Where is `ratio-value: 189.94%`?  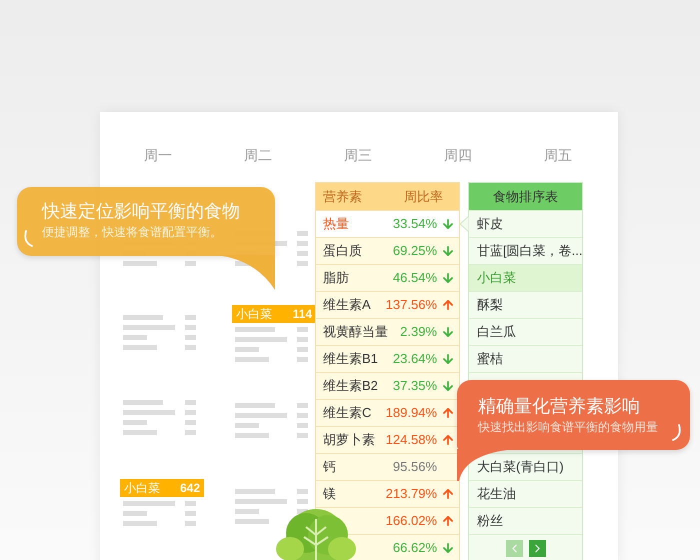
ratio-value: 189.94% is located at coordinates (411, 413).